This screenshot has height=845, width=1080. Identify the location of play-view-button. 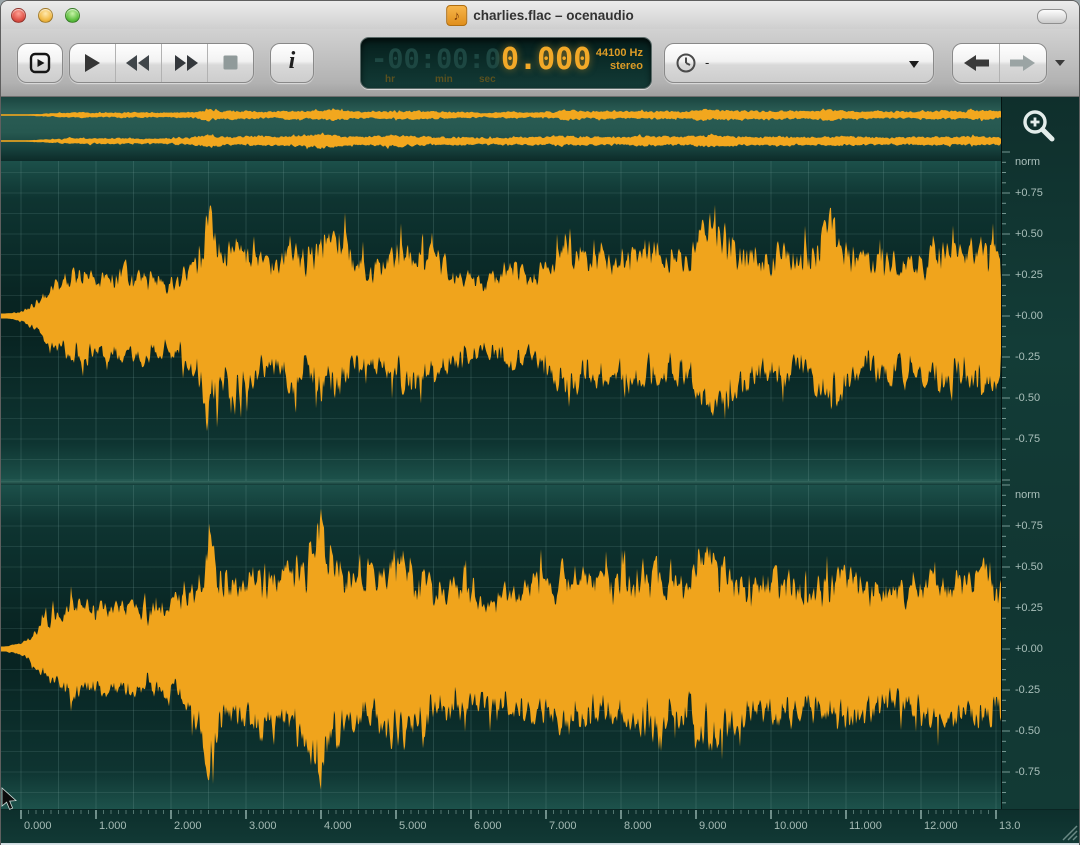
(40, 62).